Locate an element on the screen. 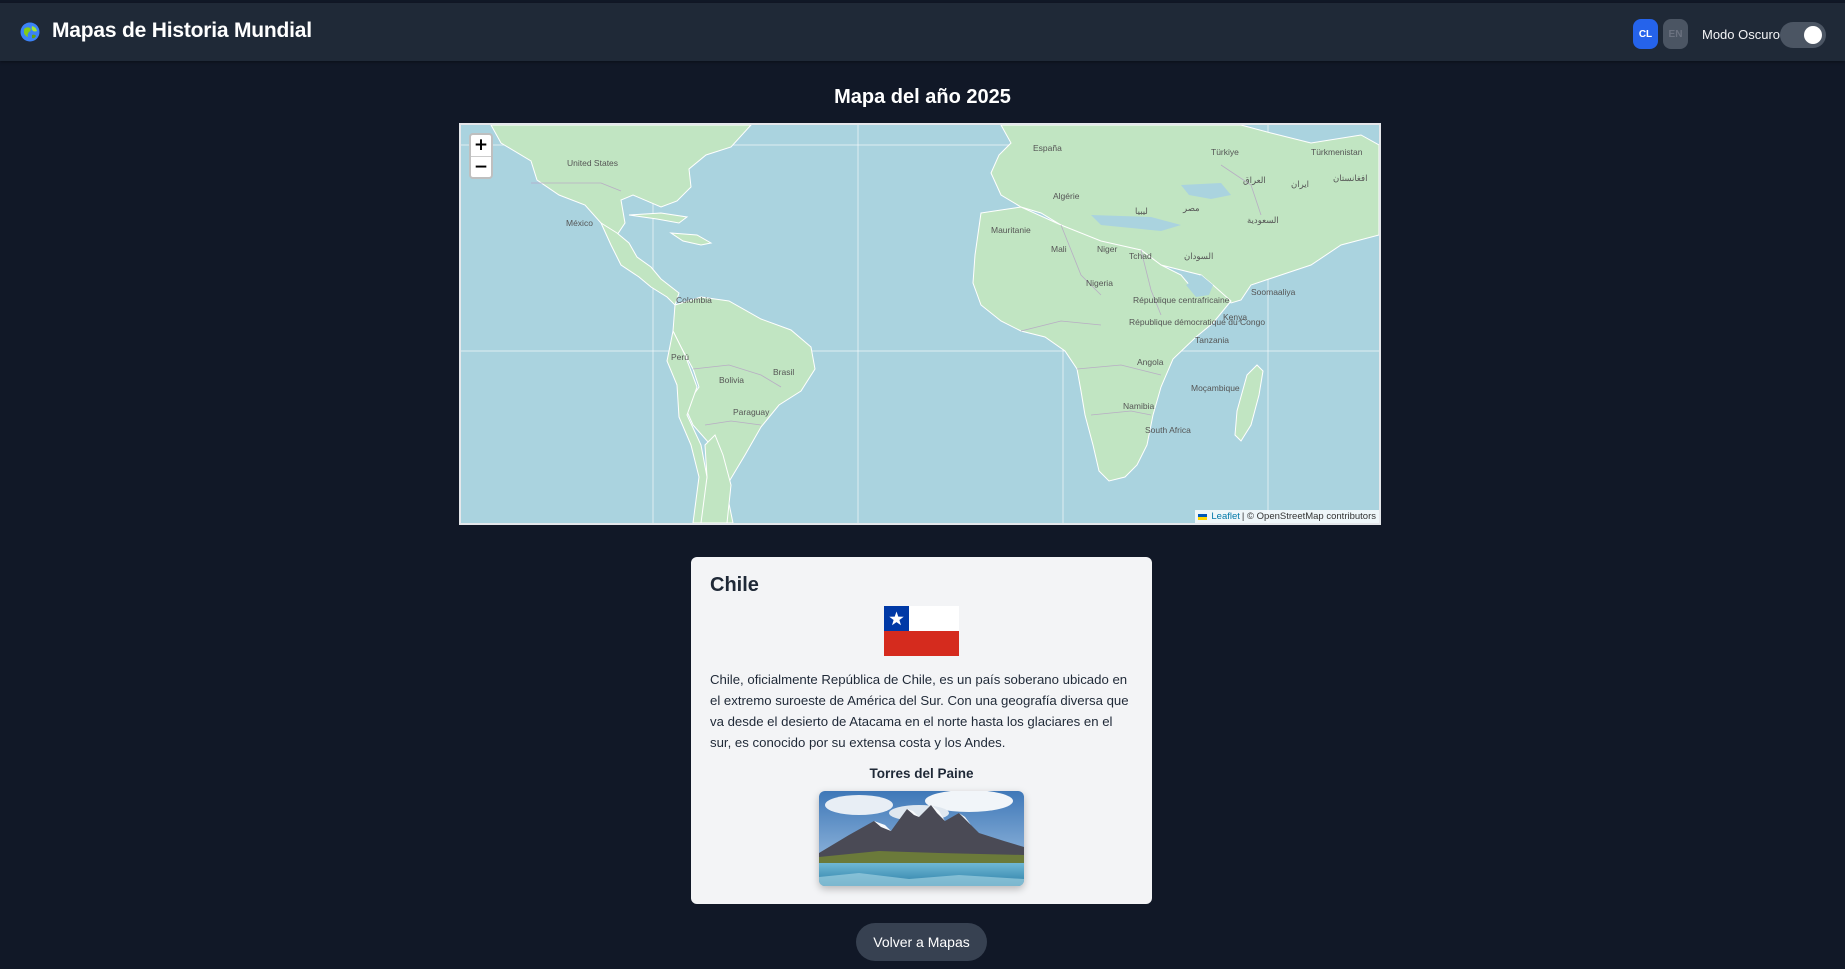 This screenshot has height=969, width=1845. map-label-mz: Moçambique is located at coordinates (1215, 388).